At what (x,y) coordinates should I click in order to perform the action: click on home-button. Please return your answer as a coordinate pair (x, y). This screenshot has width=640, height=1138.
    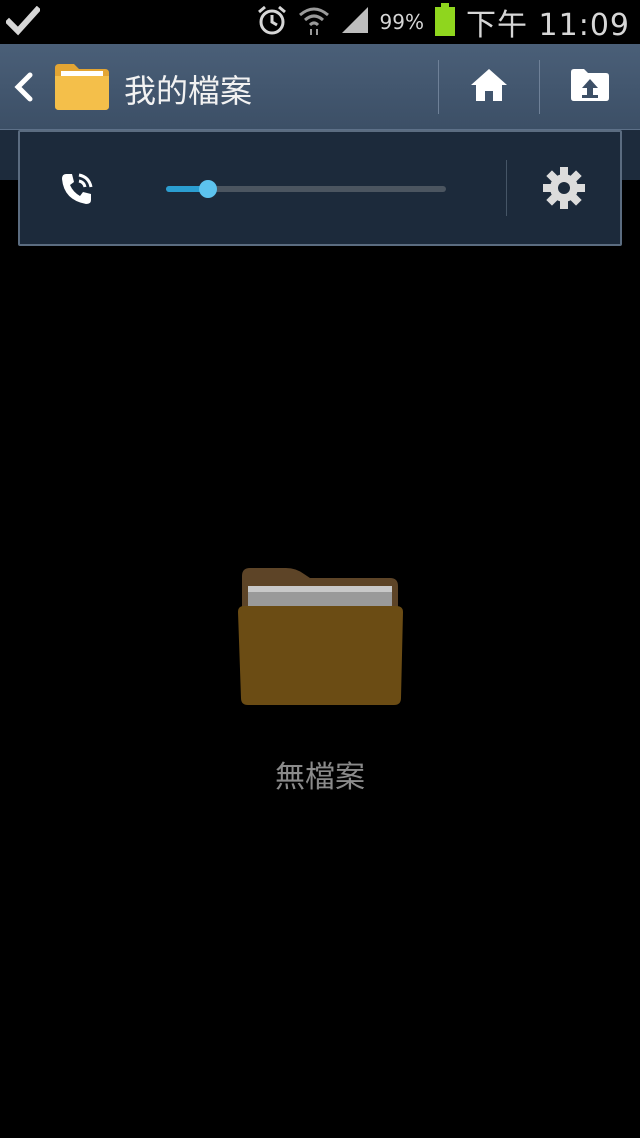
    Looking at the image, I should click on (489, 87).